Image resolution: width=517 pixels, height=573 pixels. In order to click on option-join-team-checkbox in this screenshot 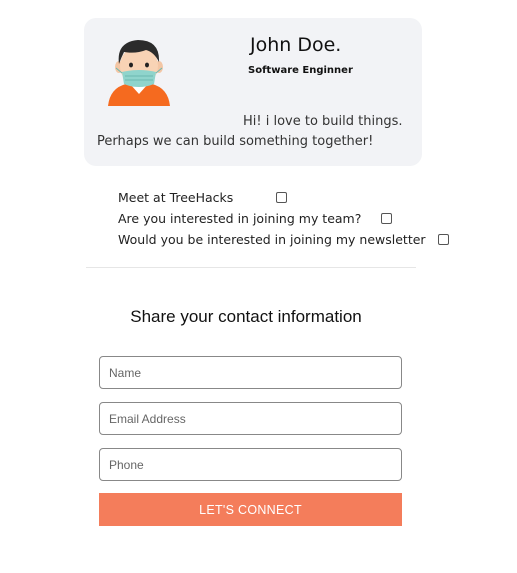, I will do `click(387, 218)`.